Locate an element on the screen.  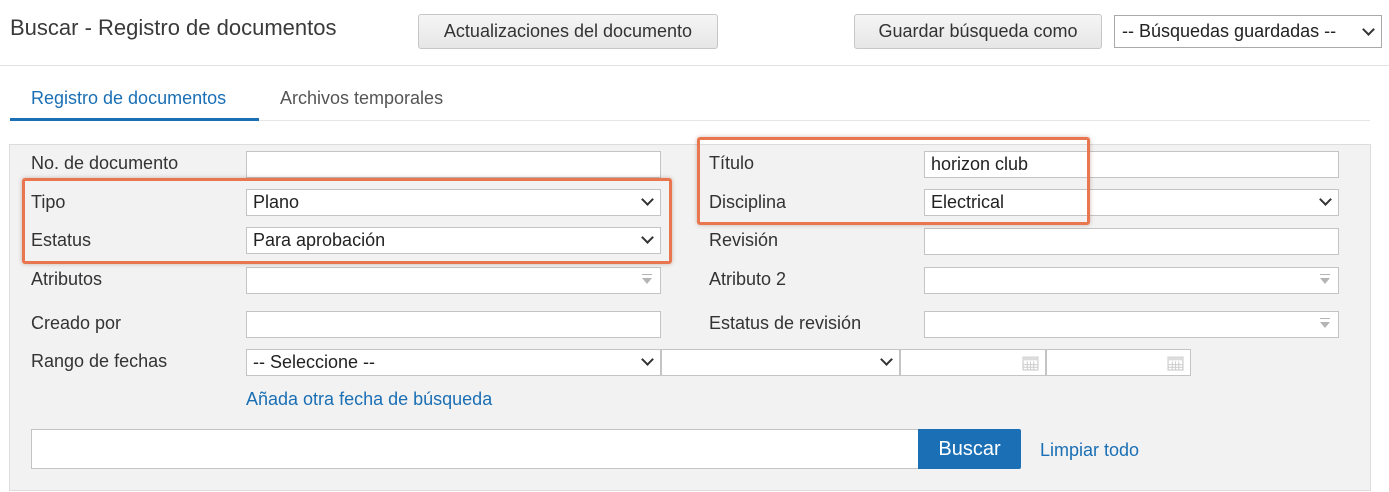
doc-number-label: No. de documento is located at coordinates (105, 163).